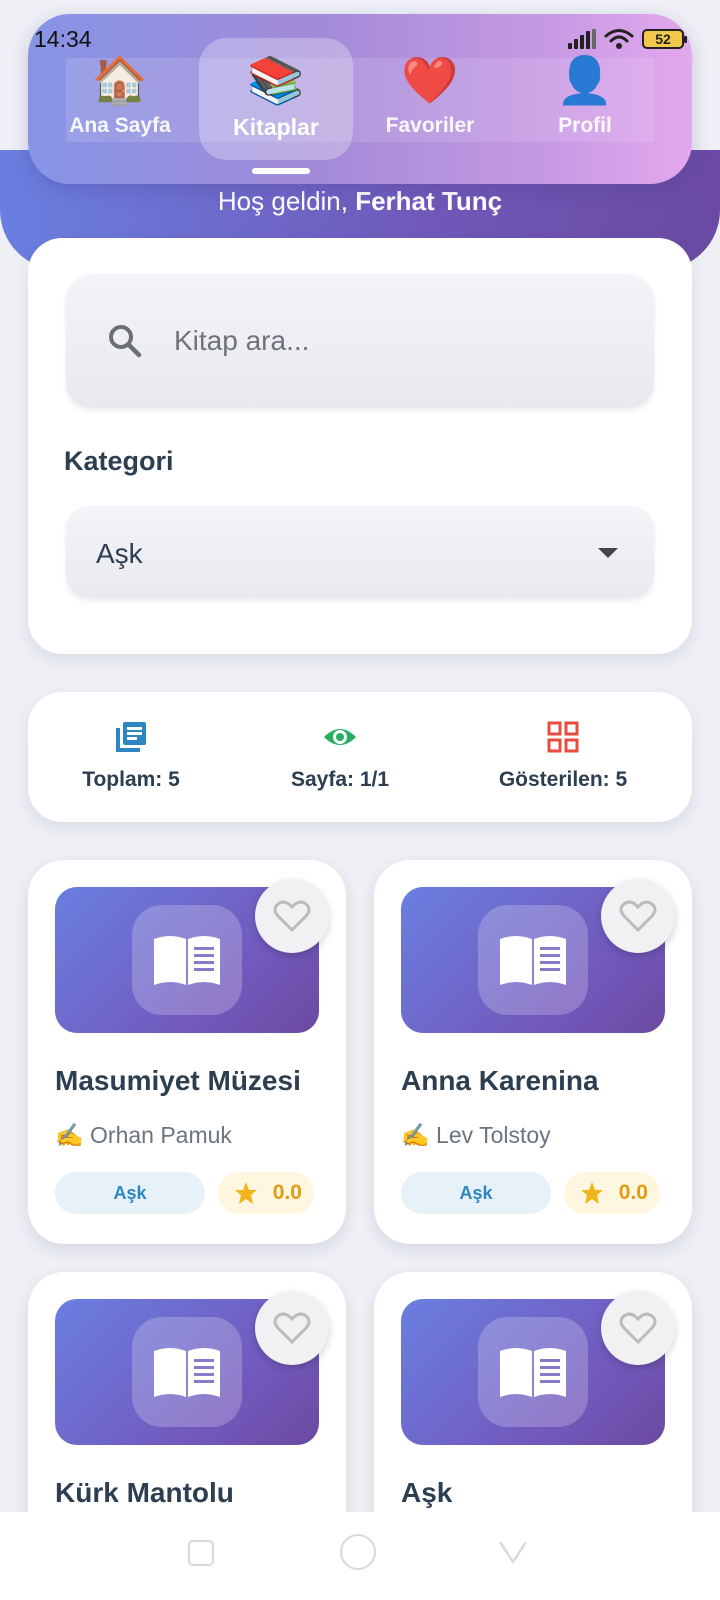 This screenshot has height=1600, width=720. Describe the element at coordinates (119, 553) in the screenshot. I see `category-selected-value: Aşk` at that location.